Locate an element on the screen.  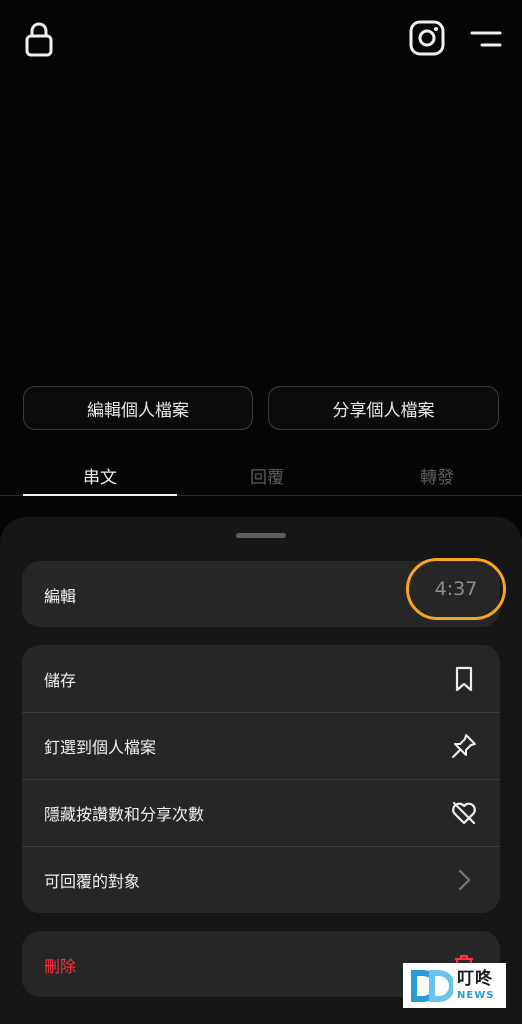
dingdong-logo-icon is located at coordinates (432, 985).